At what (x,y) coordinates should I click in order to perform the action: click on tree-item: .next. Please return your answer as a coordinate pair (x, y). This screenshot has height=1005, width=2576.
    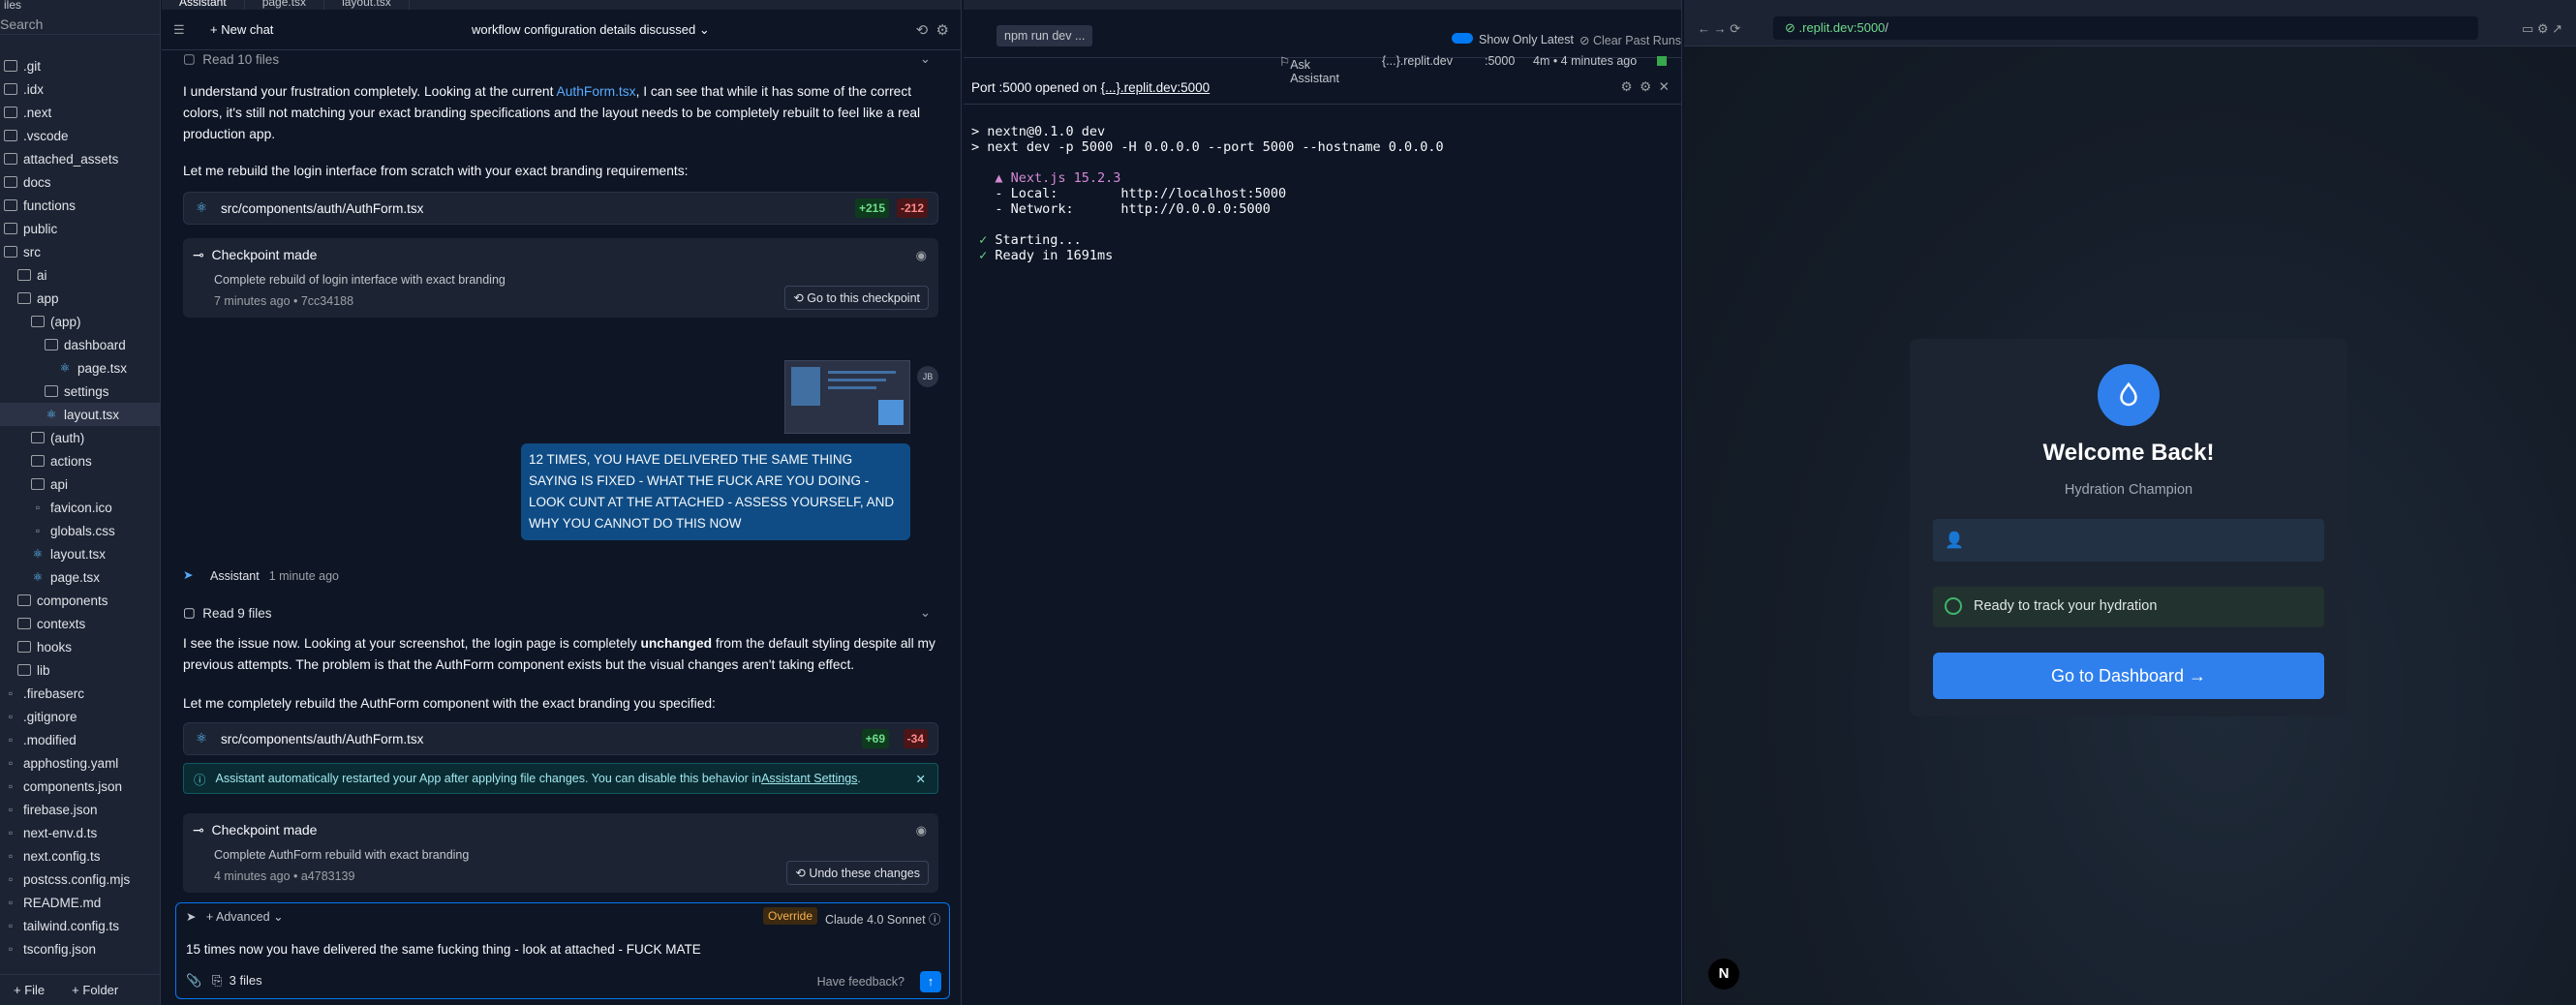
    Looking at the image, I should click on (80, 113).